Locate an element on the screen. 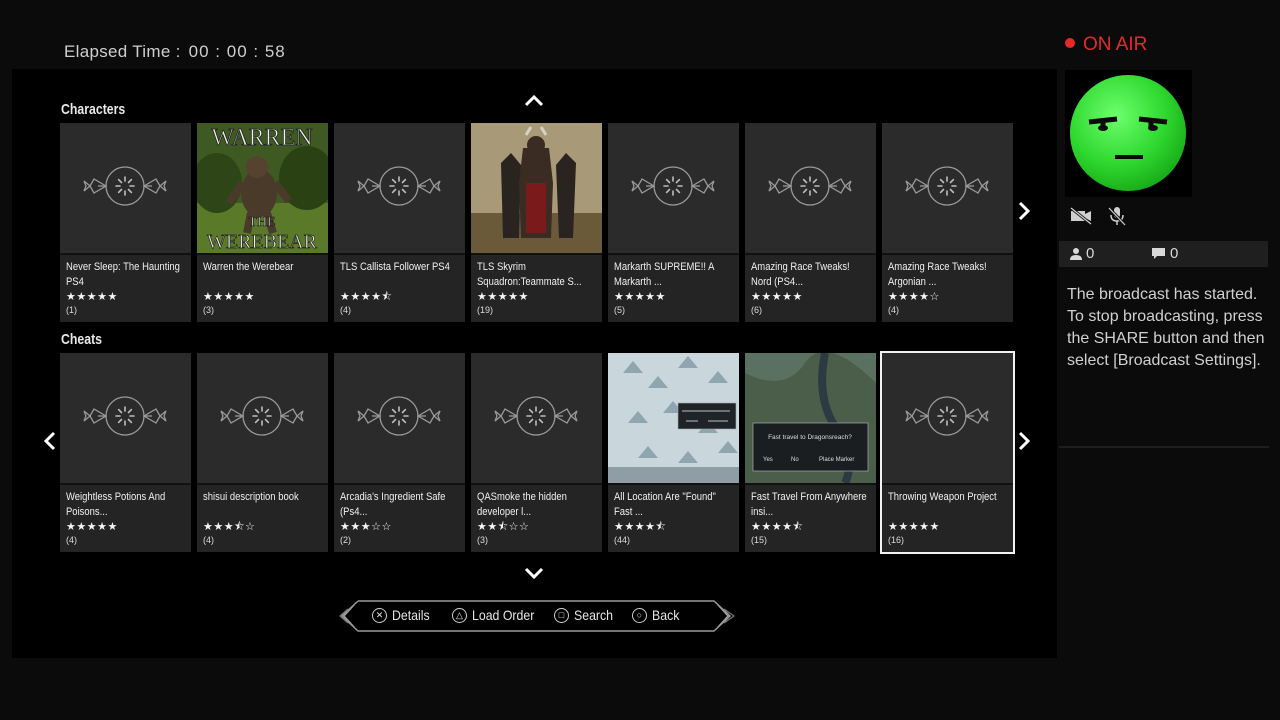 This screenshot has width=1280, height=720. mod-card: Throwing Weapon Project ★★★★★ (16) is located at coordinates (947, 452).